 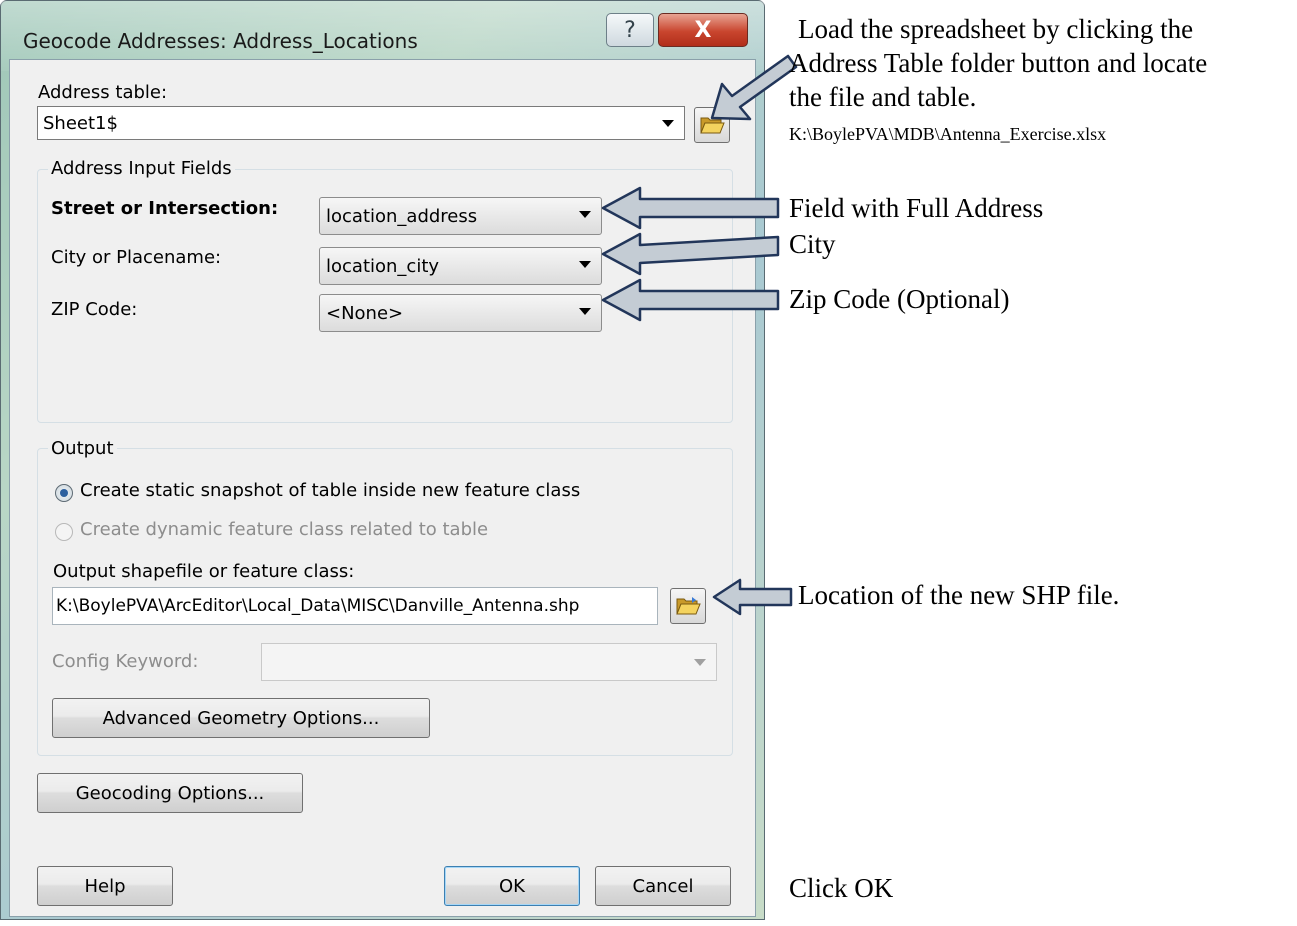 What do you see at coordinates (916, 208) in the screenshot?
I see `note-street: Field with Full Address` at bounding box center [916, 208].